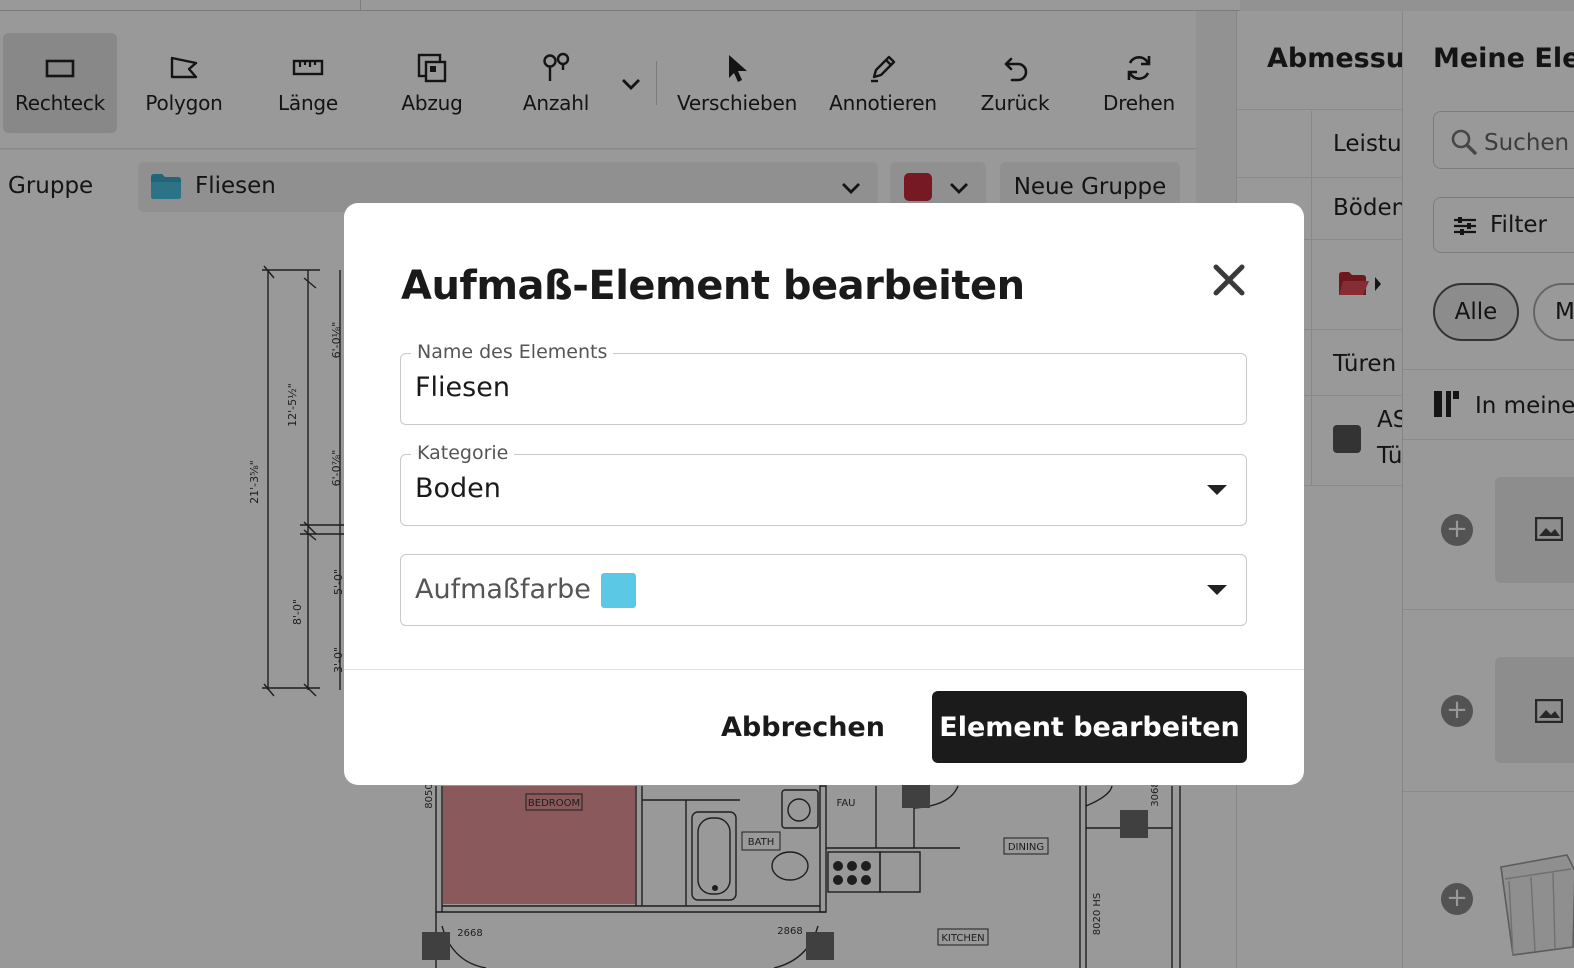  I want to click on category-label: Kategorie, so click(463, 453).